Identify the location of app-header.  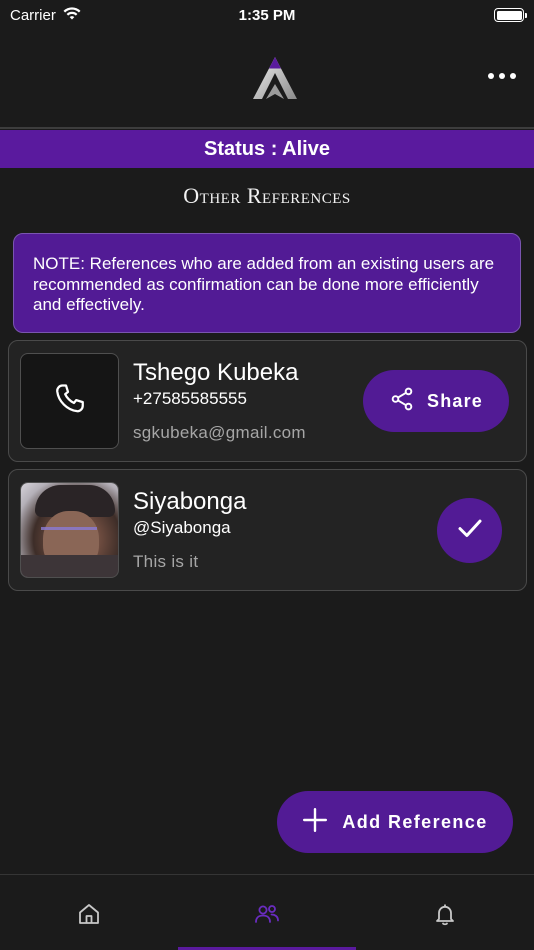
(267, 78).